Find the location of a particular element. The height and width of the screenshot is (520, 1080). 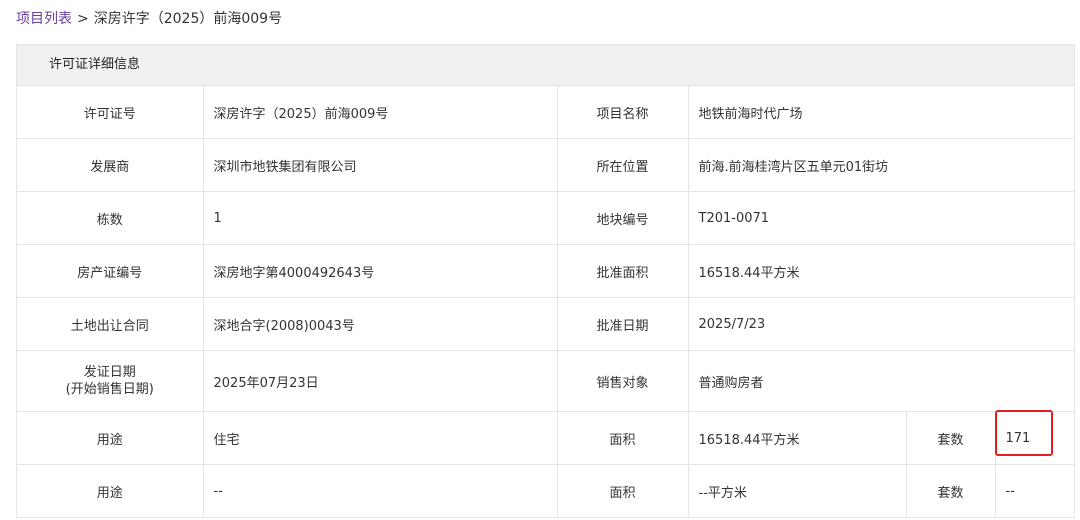

table-row: 发展商 深圳市地铁集团有限公司 所在位置 前海.前海桂湾片区五单元01街坊 is located at coordinates (546, 165).